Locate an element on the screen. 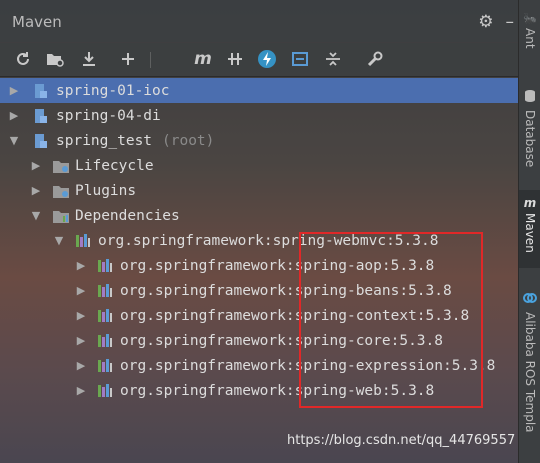 This screenshot has height=463, width=540. download-icon is located at coordinates (89, 59).